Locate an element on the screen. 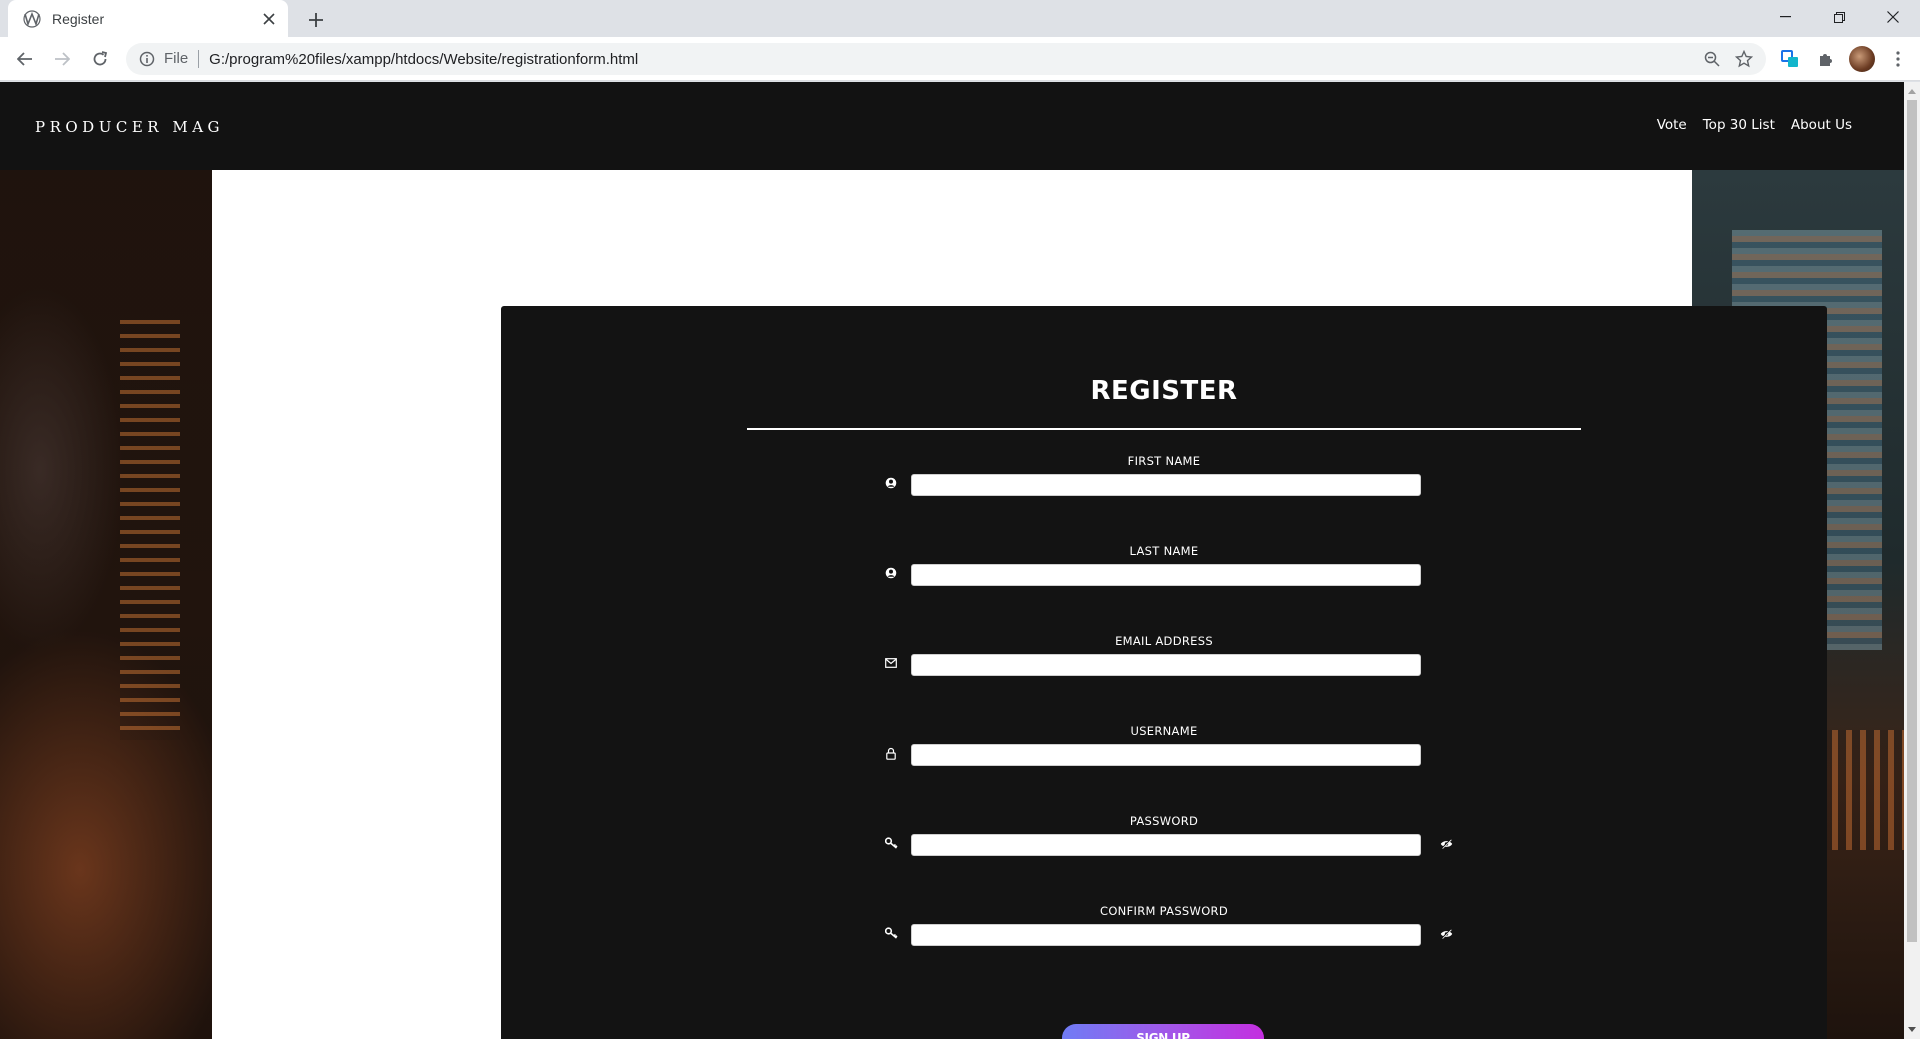  new-tab-button is located at coordinates (316, 20).